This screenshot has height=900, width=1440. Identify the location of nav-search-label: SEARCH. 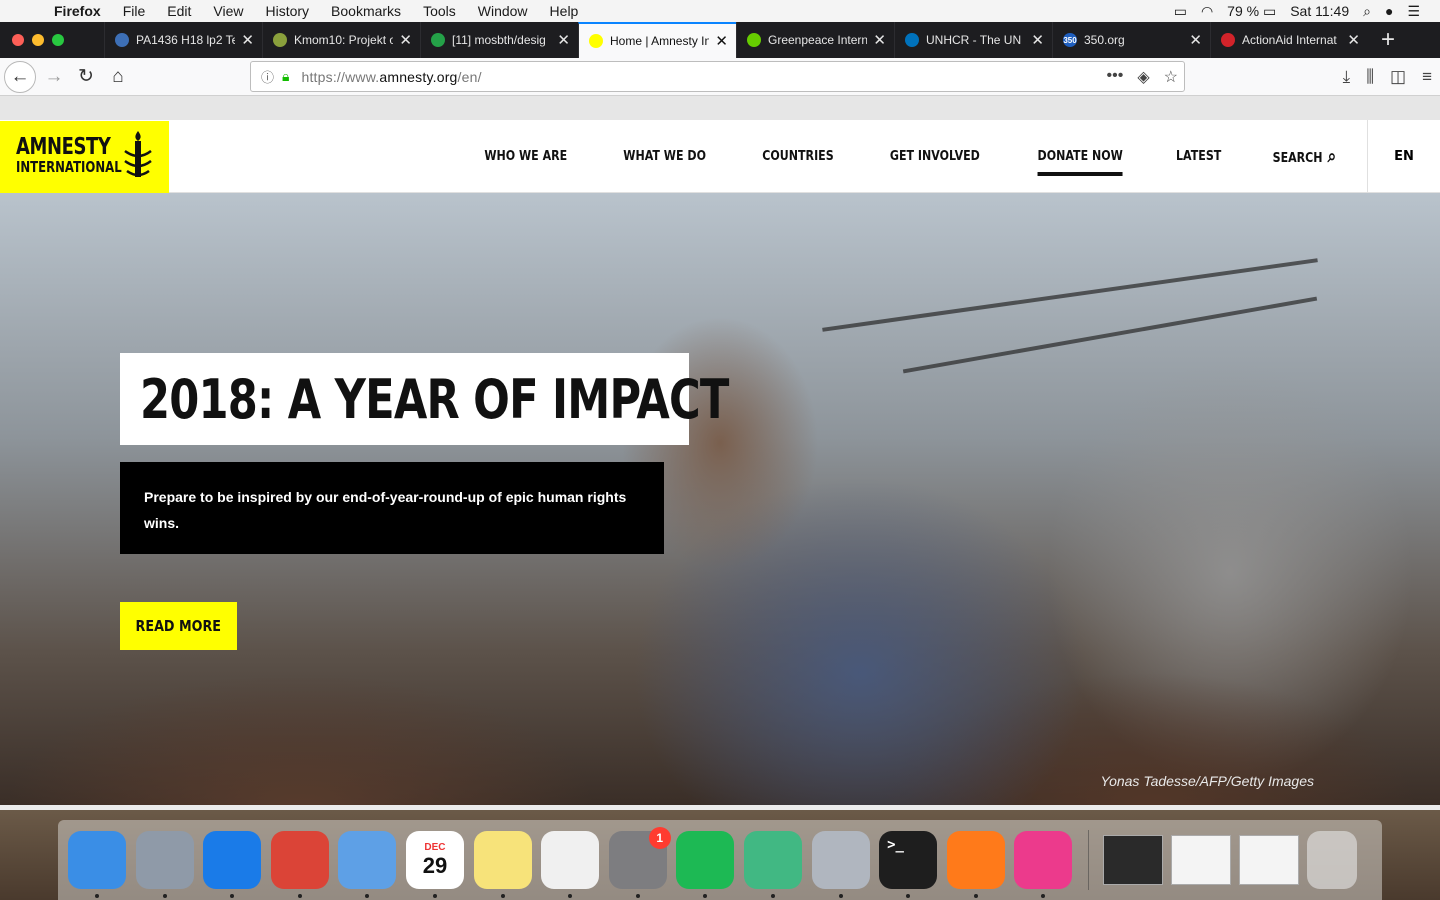
(1297, 158).